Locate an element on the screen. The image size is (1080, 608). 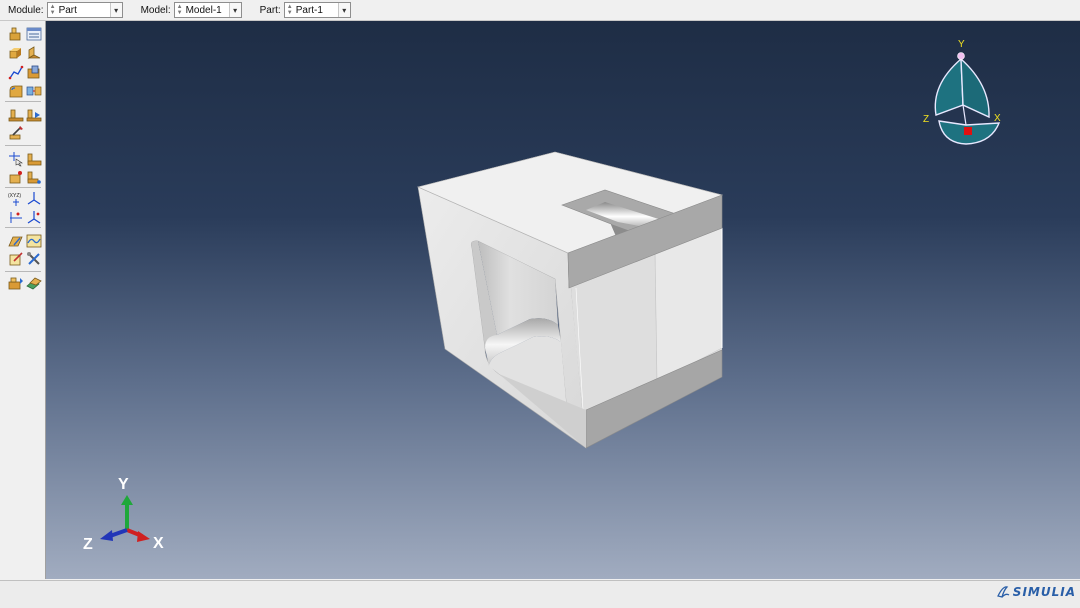
part-selector: Part: ▲ ▼ Part-1 ▾ is located at coordinates (301, 10).